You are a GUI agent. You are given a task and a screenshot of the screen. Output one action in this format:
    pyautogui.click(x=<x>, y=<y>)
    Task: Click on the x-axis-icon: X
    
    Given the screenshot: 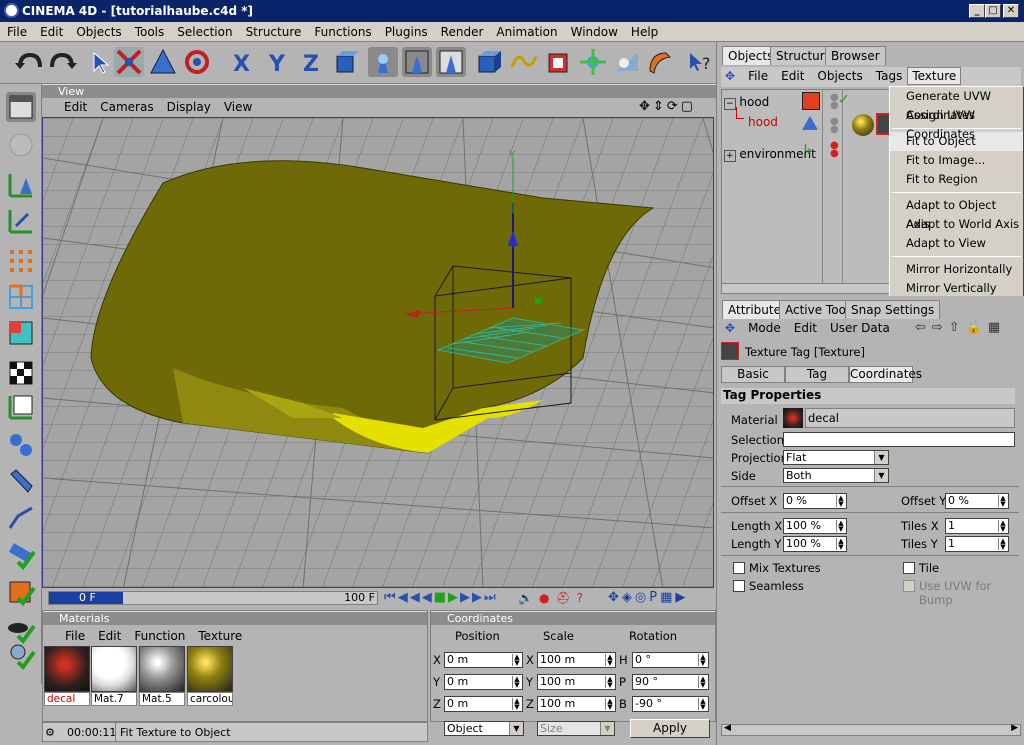 What is the action you would take?
    pyautogui.click(x=241, y=62)
    